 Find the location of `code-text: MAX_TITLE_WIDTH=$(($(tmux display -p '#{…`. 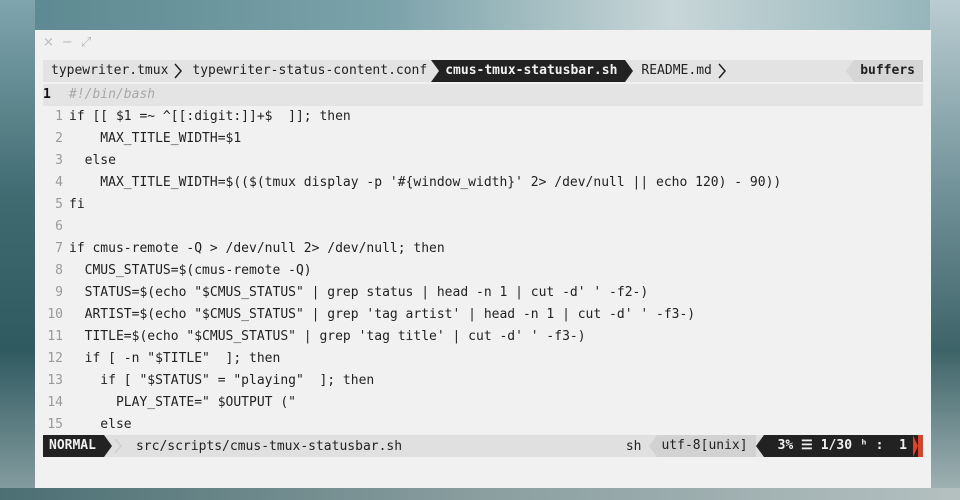

code-text: MAX_TITLE_WIDTH=$(($(tmux display -p '#{… is located at coordinates (425, 182).